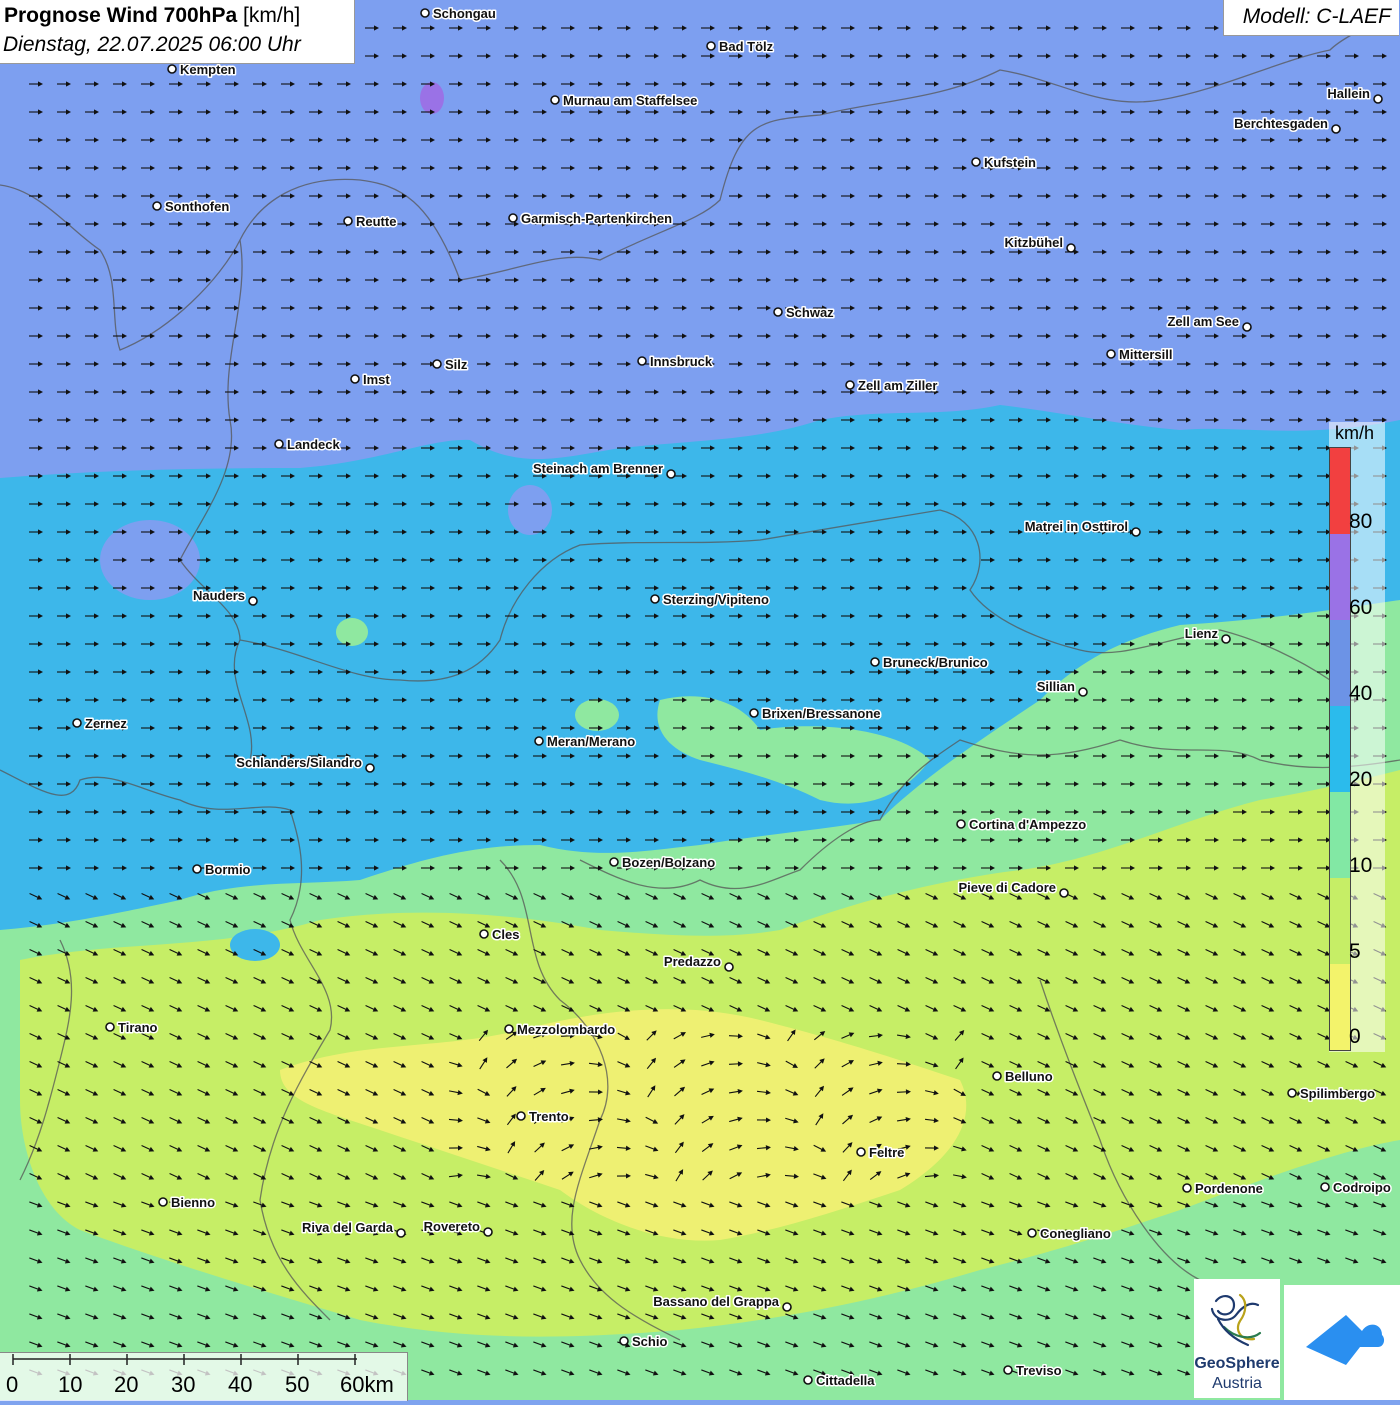 The image size is (1400, 1405). What do you see at coordinates (598, 468) in the screenshot?
I see `city-label: Steinach am Brenner` at bounding box center [598, 468].